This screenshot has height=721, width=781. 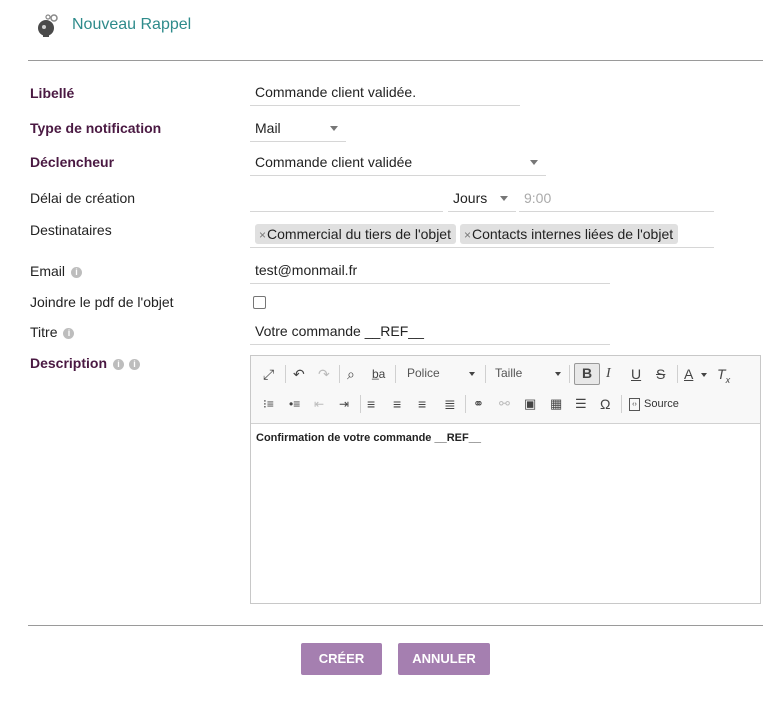 What do you see at coordinates (660, 374) in the screenshot?
I see `strikethrough-icon: S` at bounding box center [660, 374].